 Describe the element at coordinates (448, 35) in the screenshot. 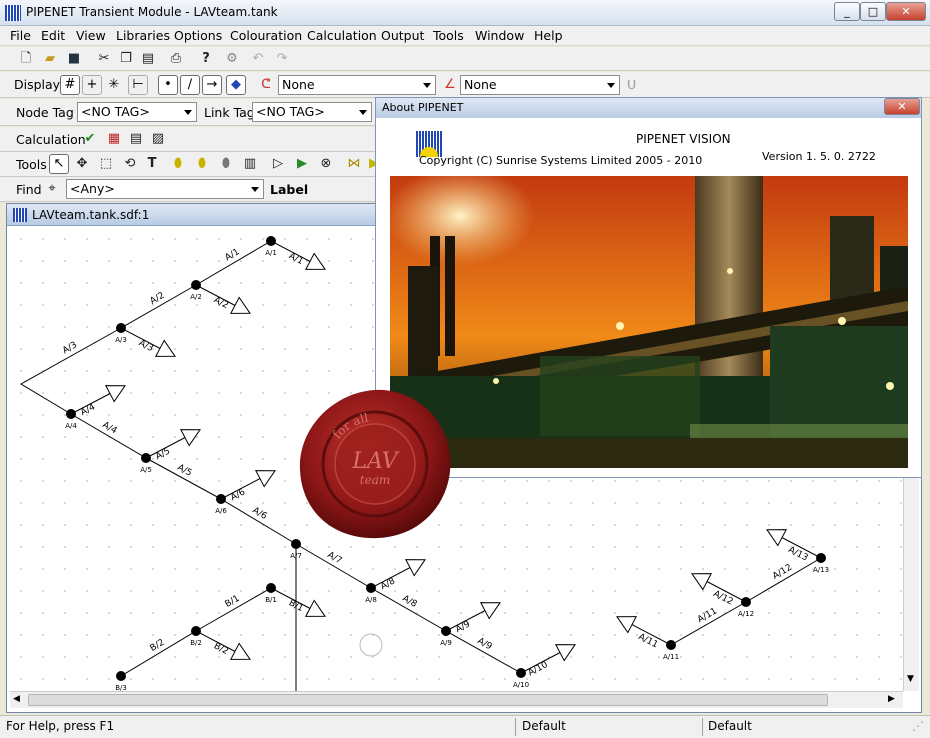

I see `menu-tools: Tools` at that location.